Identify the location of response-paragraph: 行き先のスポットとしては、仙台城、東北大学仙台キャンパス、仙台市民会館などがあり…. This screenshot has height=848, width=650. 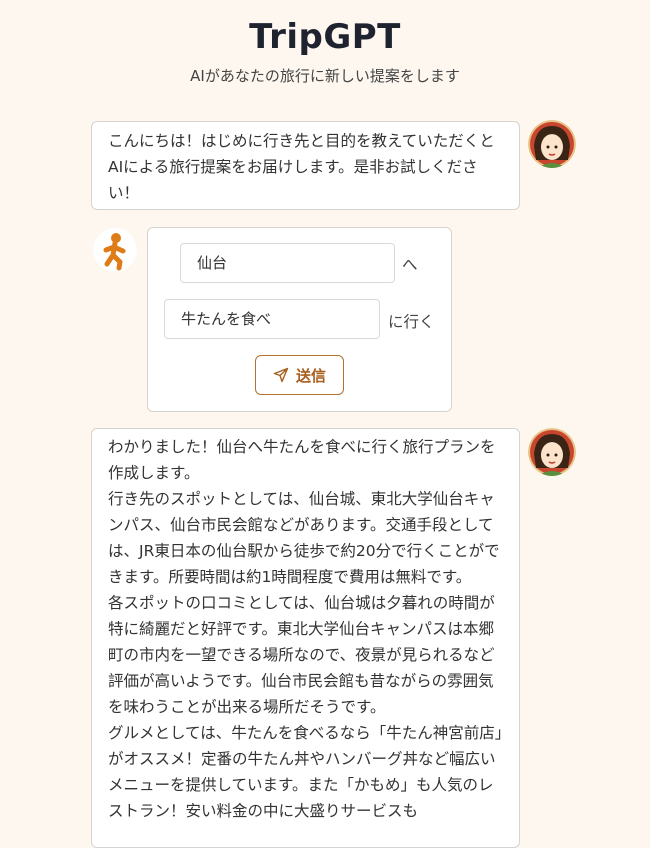
(304, 538).